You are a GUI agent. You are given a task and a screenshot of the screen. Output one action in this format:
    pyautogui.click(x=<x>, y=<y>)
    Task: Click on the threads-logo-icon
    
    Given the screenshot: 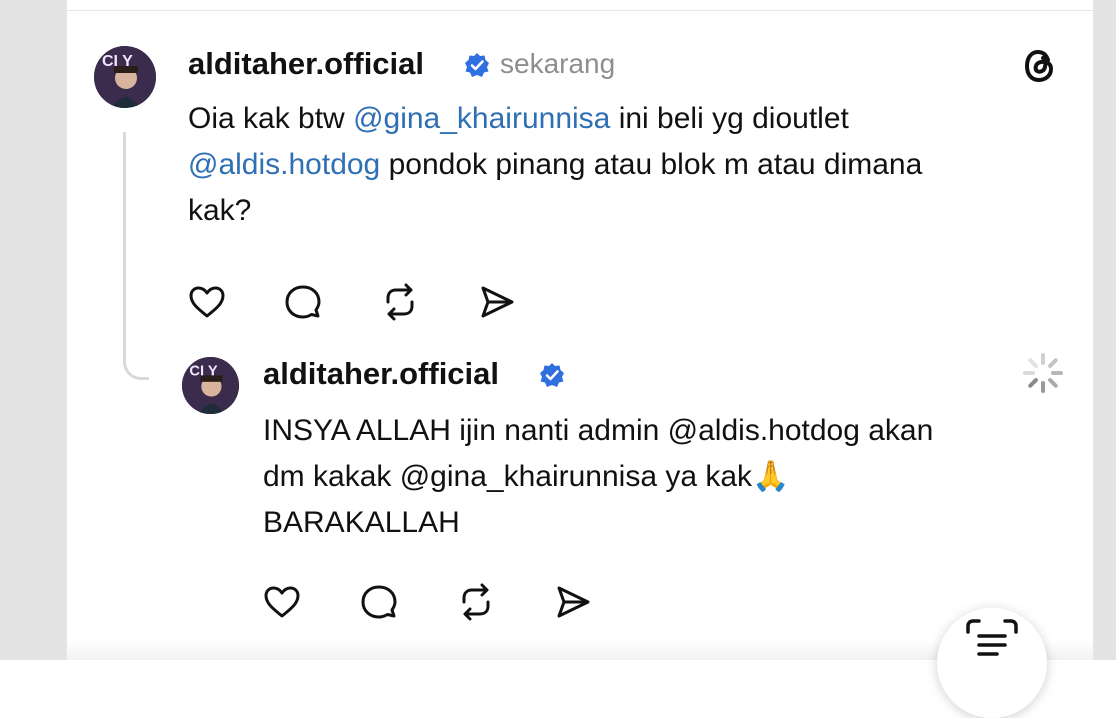 What is the action you would take?
    pyautogui.click(x=1040, y=66)
    